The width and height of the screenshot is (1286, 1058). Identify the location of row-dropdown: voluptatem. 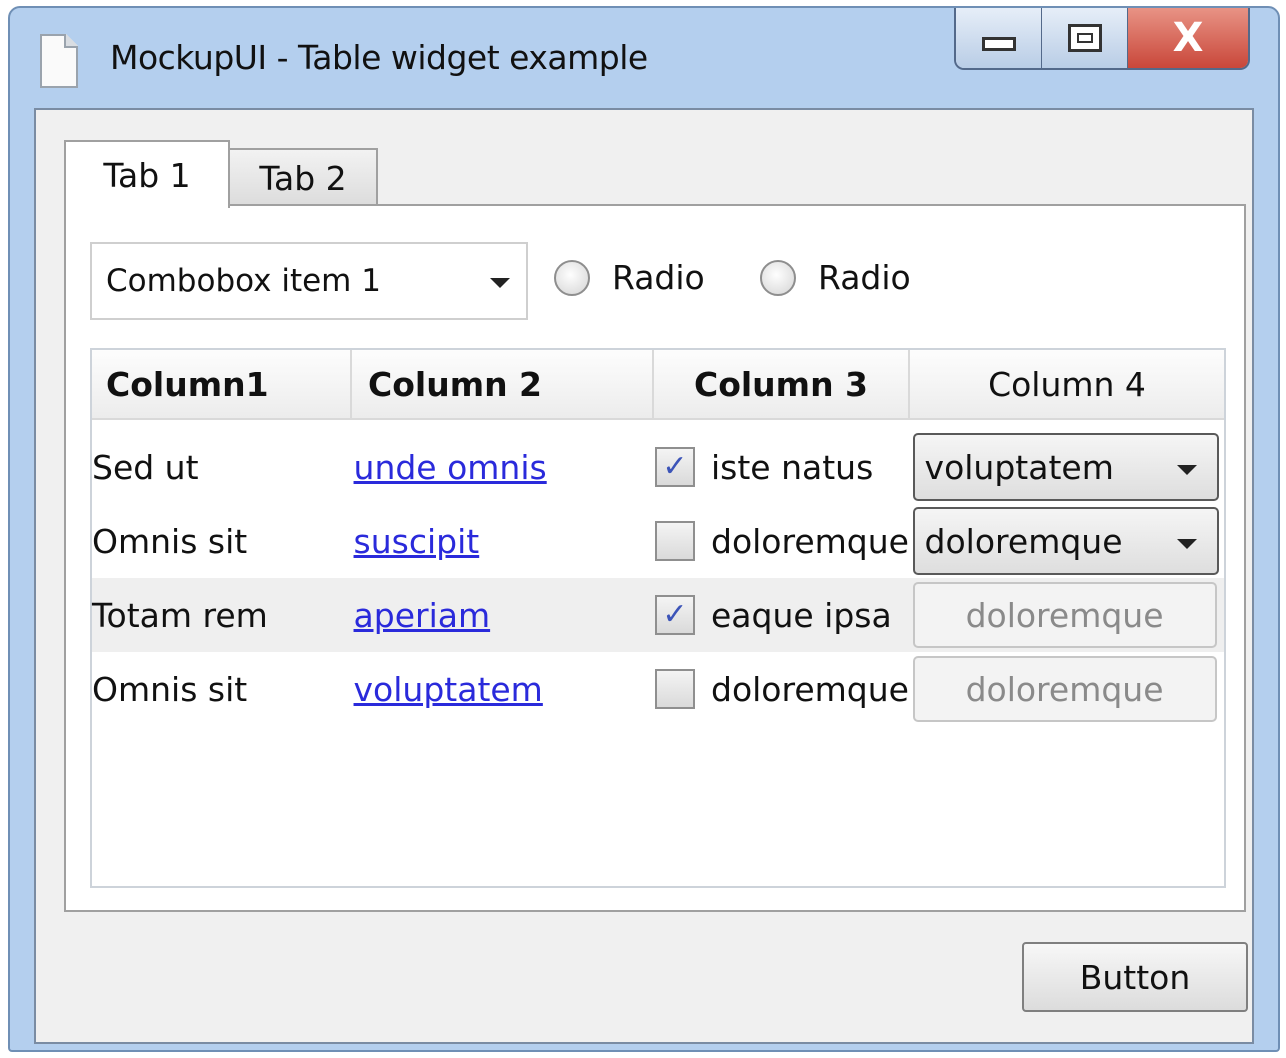
(1065, 467).